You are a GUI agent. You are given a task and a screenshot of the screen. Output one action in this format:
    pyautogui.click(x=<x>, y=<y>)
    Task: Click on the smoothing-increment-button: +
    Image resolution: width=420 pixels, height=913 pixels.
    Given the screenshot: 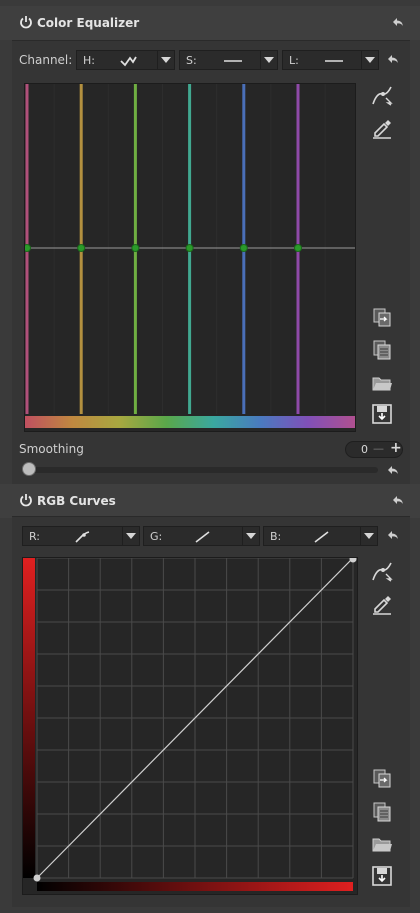 What is the action you would take?
    pyautogui.click(x=396, y=448)
    